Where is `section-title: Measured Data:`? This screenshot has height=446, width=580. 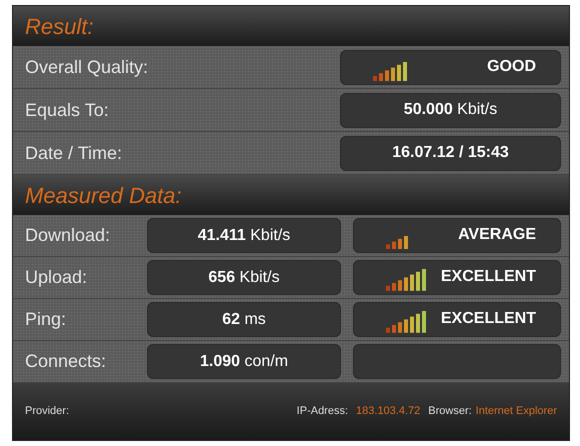
section-title: Measured Data: is located at coordinates (103, 196).